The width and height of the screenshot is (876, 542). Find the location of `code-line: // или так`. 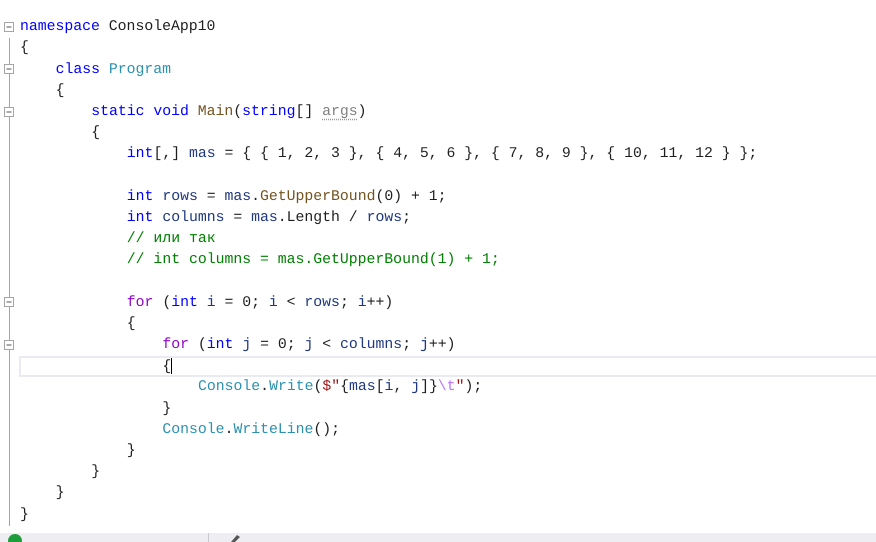

code-line: // или так is located at coordinates (171, 239).